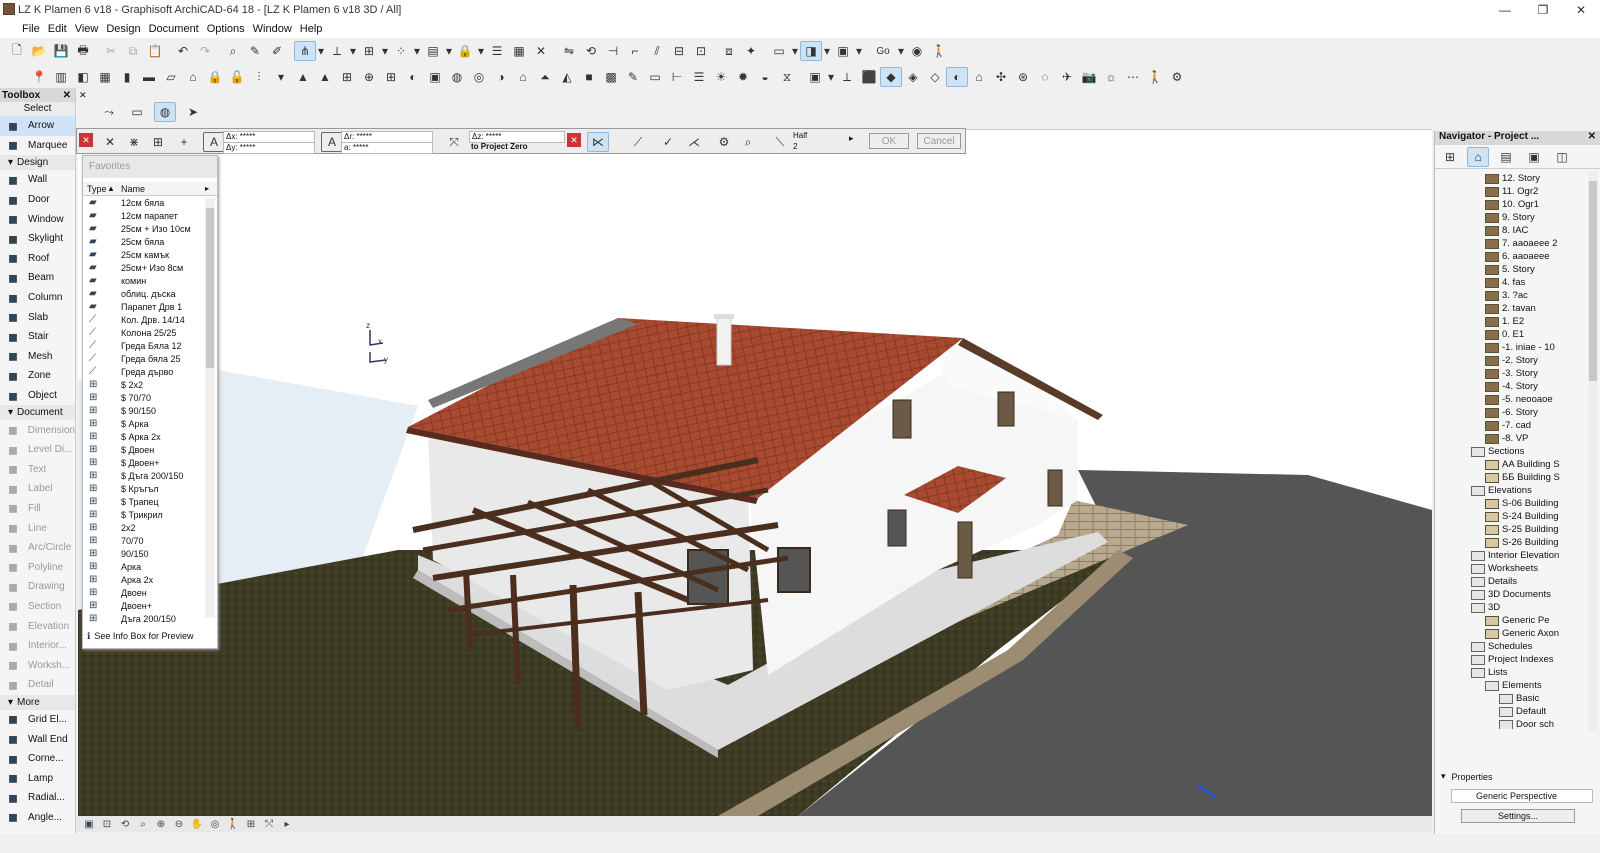 This screenshot has height=853, width=1600. I want to click on generic-axon-item: Generic Axon, so click(1517, 633).